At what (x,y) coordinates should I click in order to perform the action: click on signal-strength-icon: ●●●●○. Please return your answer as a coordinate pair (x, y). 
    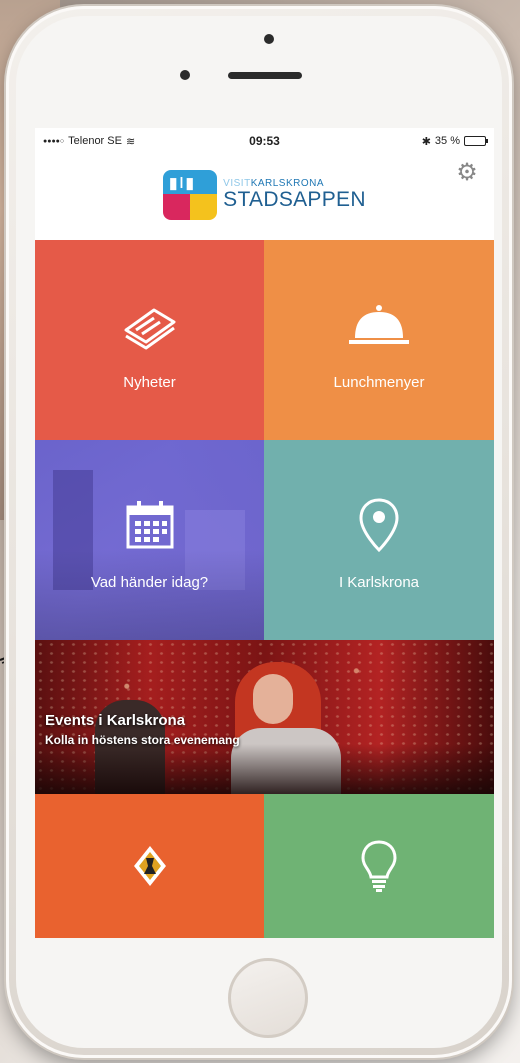
    Looking at the image, I should click on (54, 141).